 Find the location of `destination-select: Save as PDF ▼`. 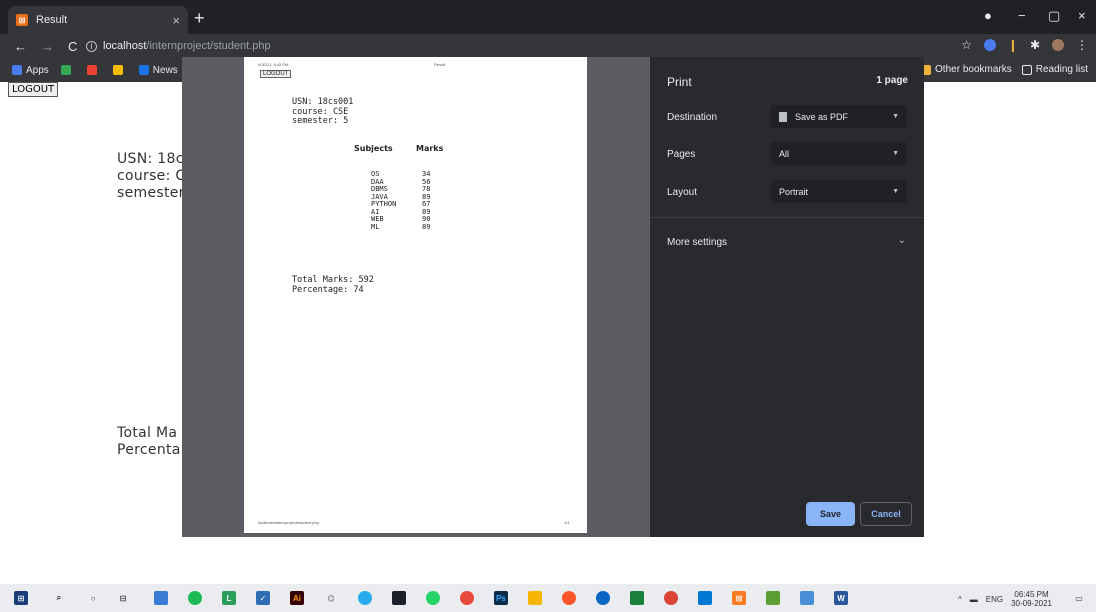

destination-select: Save as PDF ▼ is located at coordinates (839, 116).